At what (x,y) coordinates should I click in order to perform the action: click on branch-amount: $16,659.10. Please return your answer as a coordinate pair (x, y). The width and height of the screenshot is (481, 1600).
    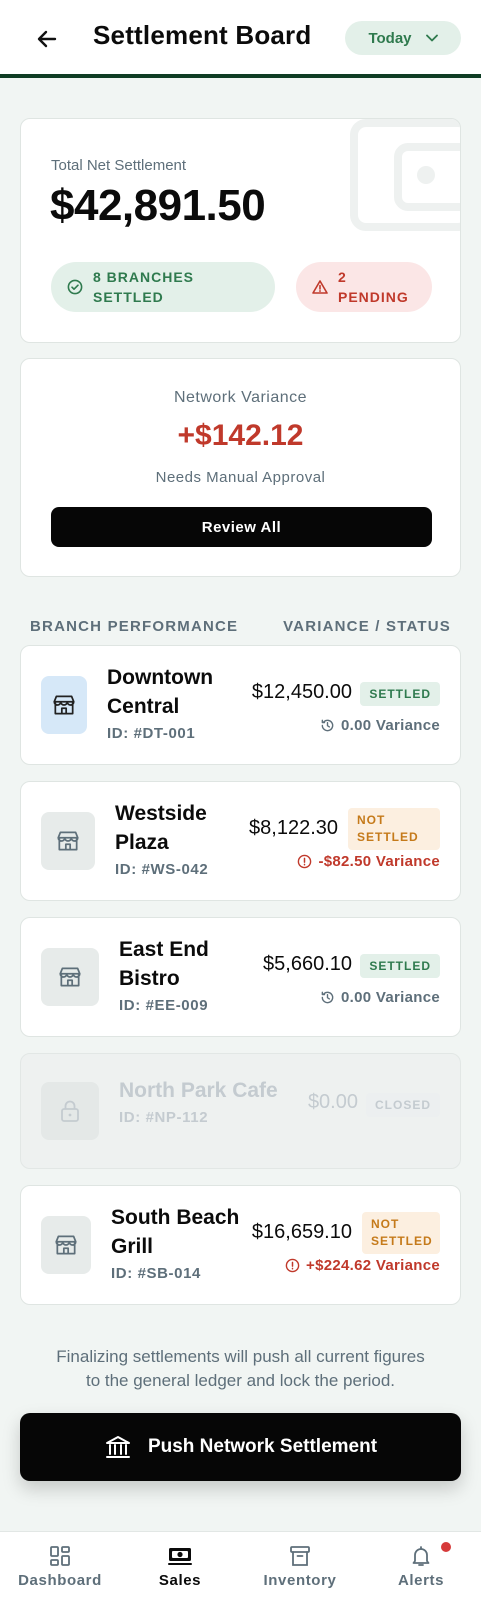
    Looking at the image, I should click on (301, 1232).